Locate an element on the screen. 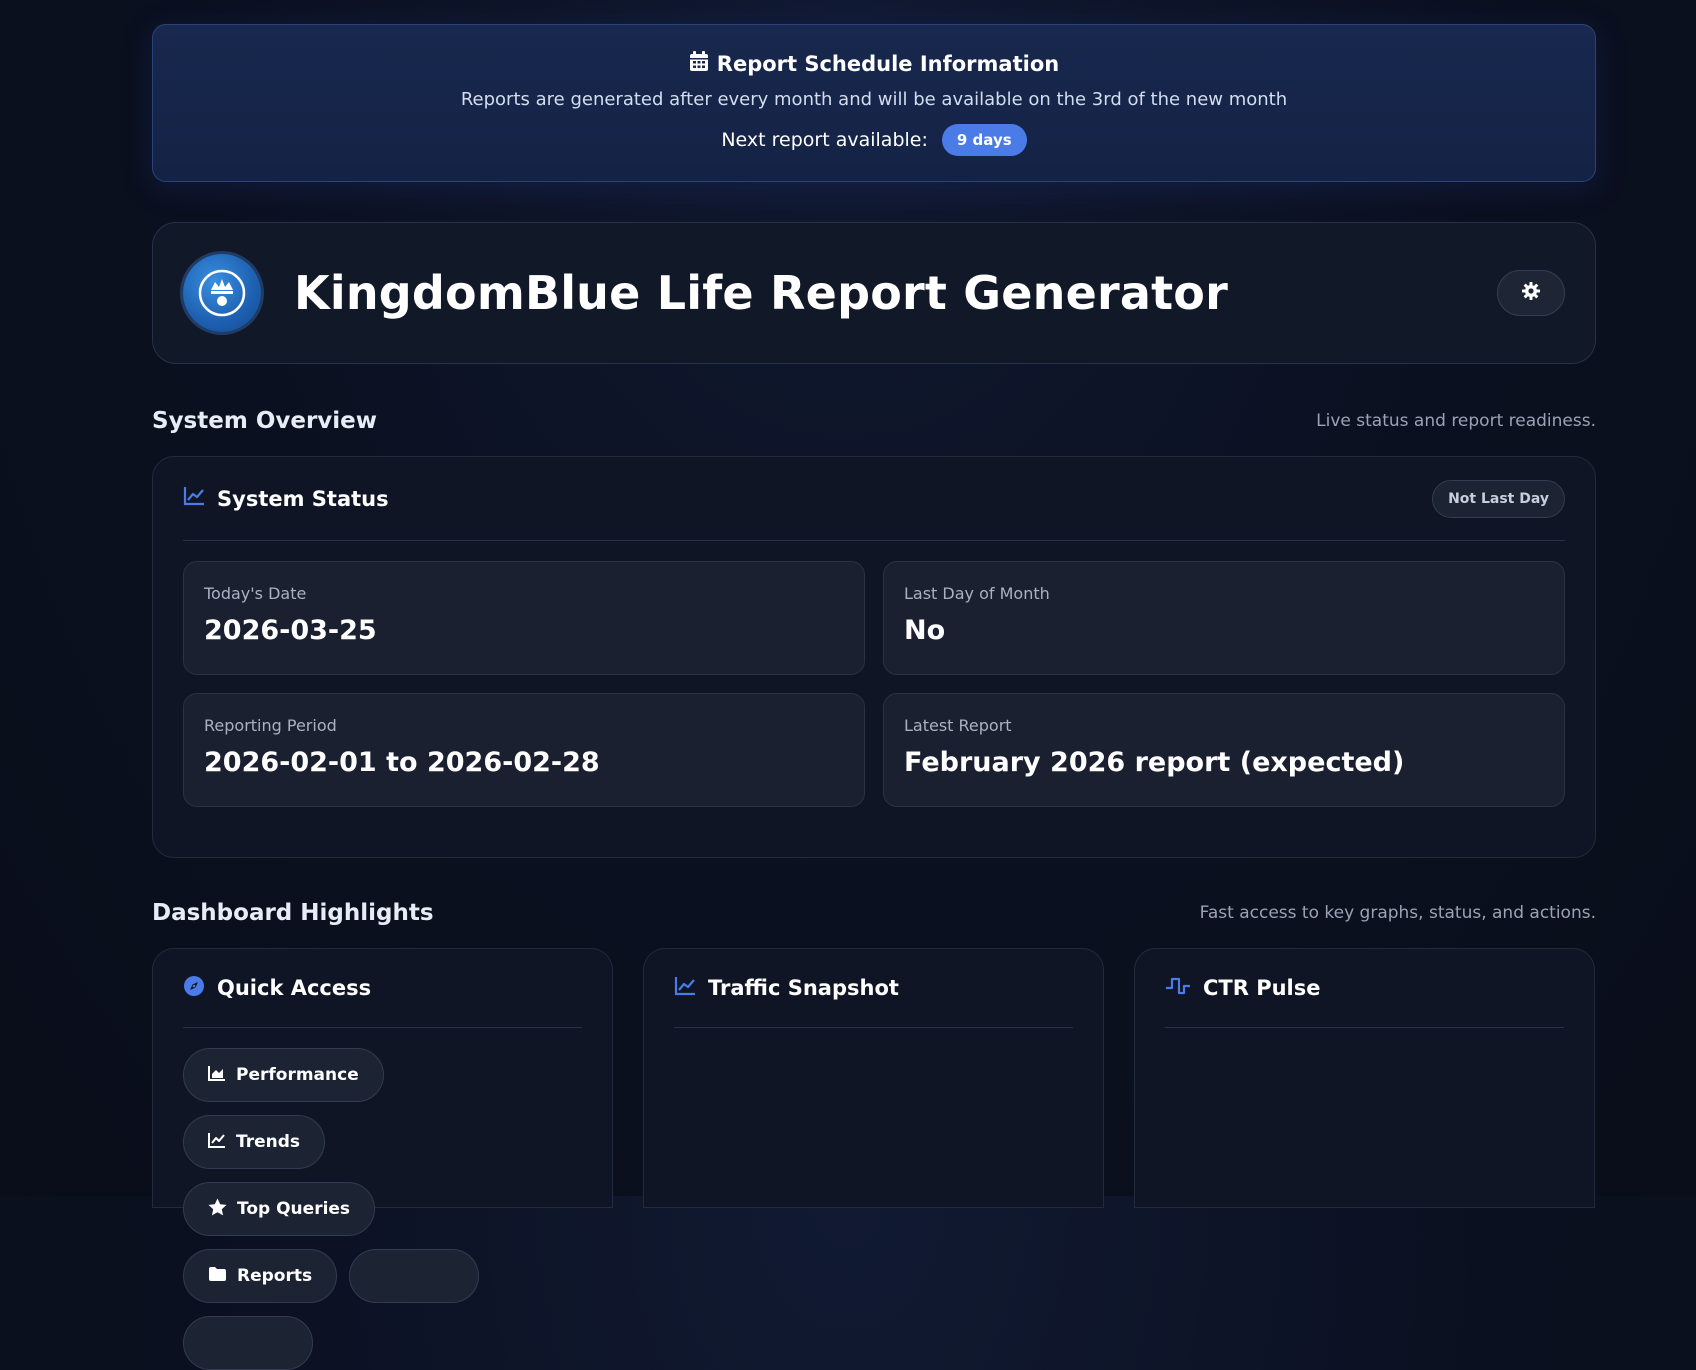 This screenshot has height=1370, width=1696. section-title: System Overview is located at coordinates (265, 421).